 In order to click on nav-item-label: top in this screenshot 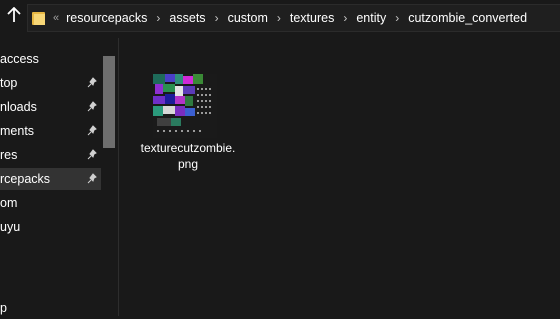, I will do `click(9, 83)`.